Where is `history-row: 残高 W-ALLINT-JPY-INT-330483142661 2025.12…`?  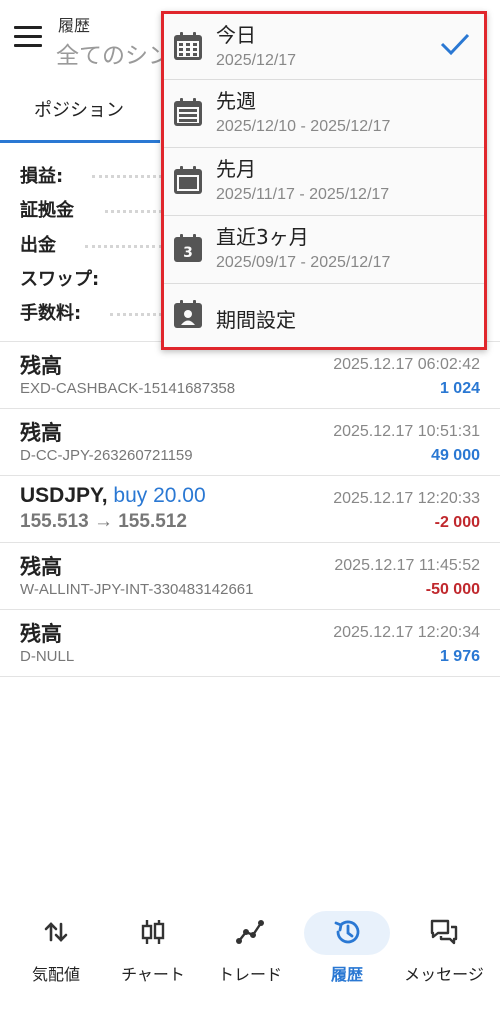 history-row: 残高 W-ALLINT-JPY-INT-330483142661 2025.12… is located at coordinates (250, 576).